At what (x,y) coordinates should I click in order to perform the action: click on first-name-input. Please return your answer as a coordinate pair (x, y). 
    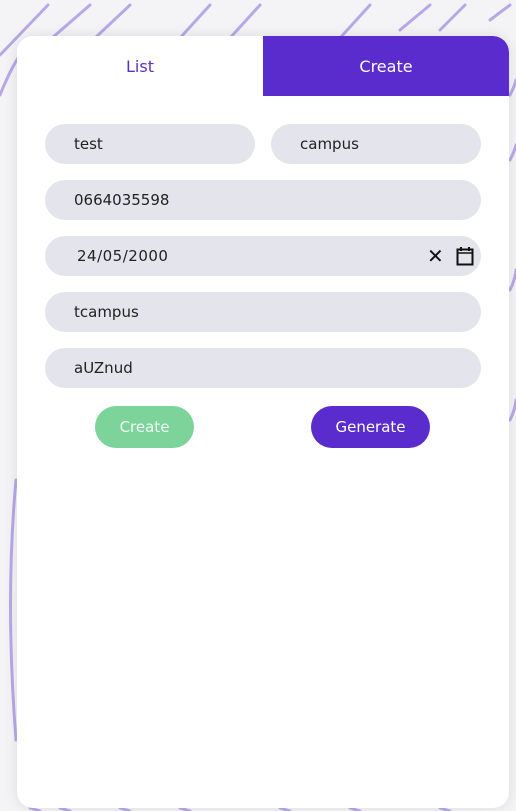
    Looking at the image, I should click on (164, 144).